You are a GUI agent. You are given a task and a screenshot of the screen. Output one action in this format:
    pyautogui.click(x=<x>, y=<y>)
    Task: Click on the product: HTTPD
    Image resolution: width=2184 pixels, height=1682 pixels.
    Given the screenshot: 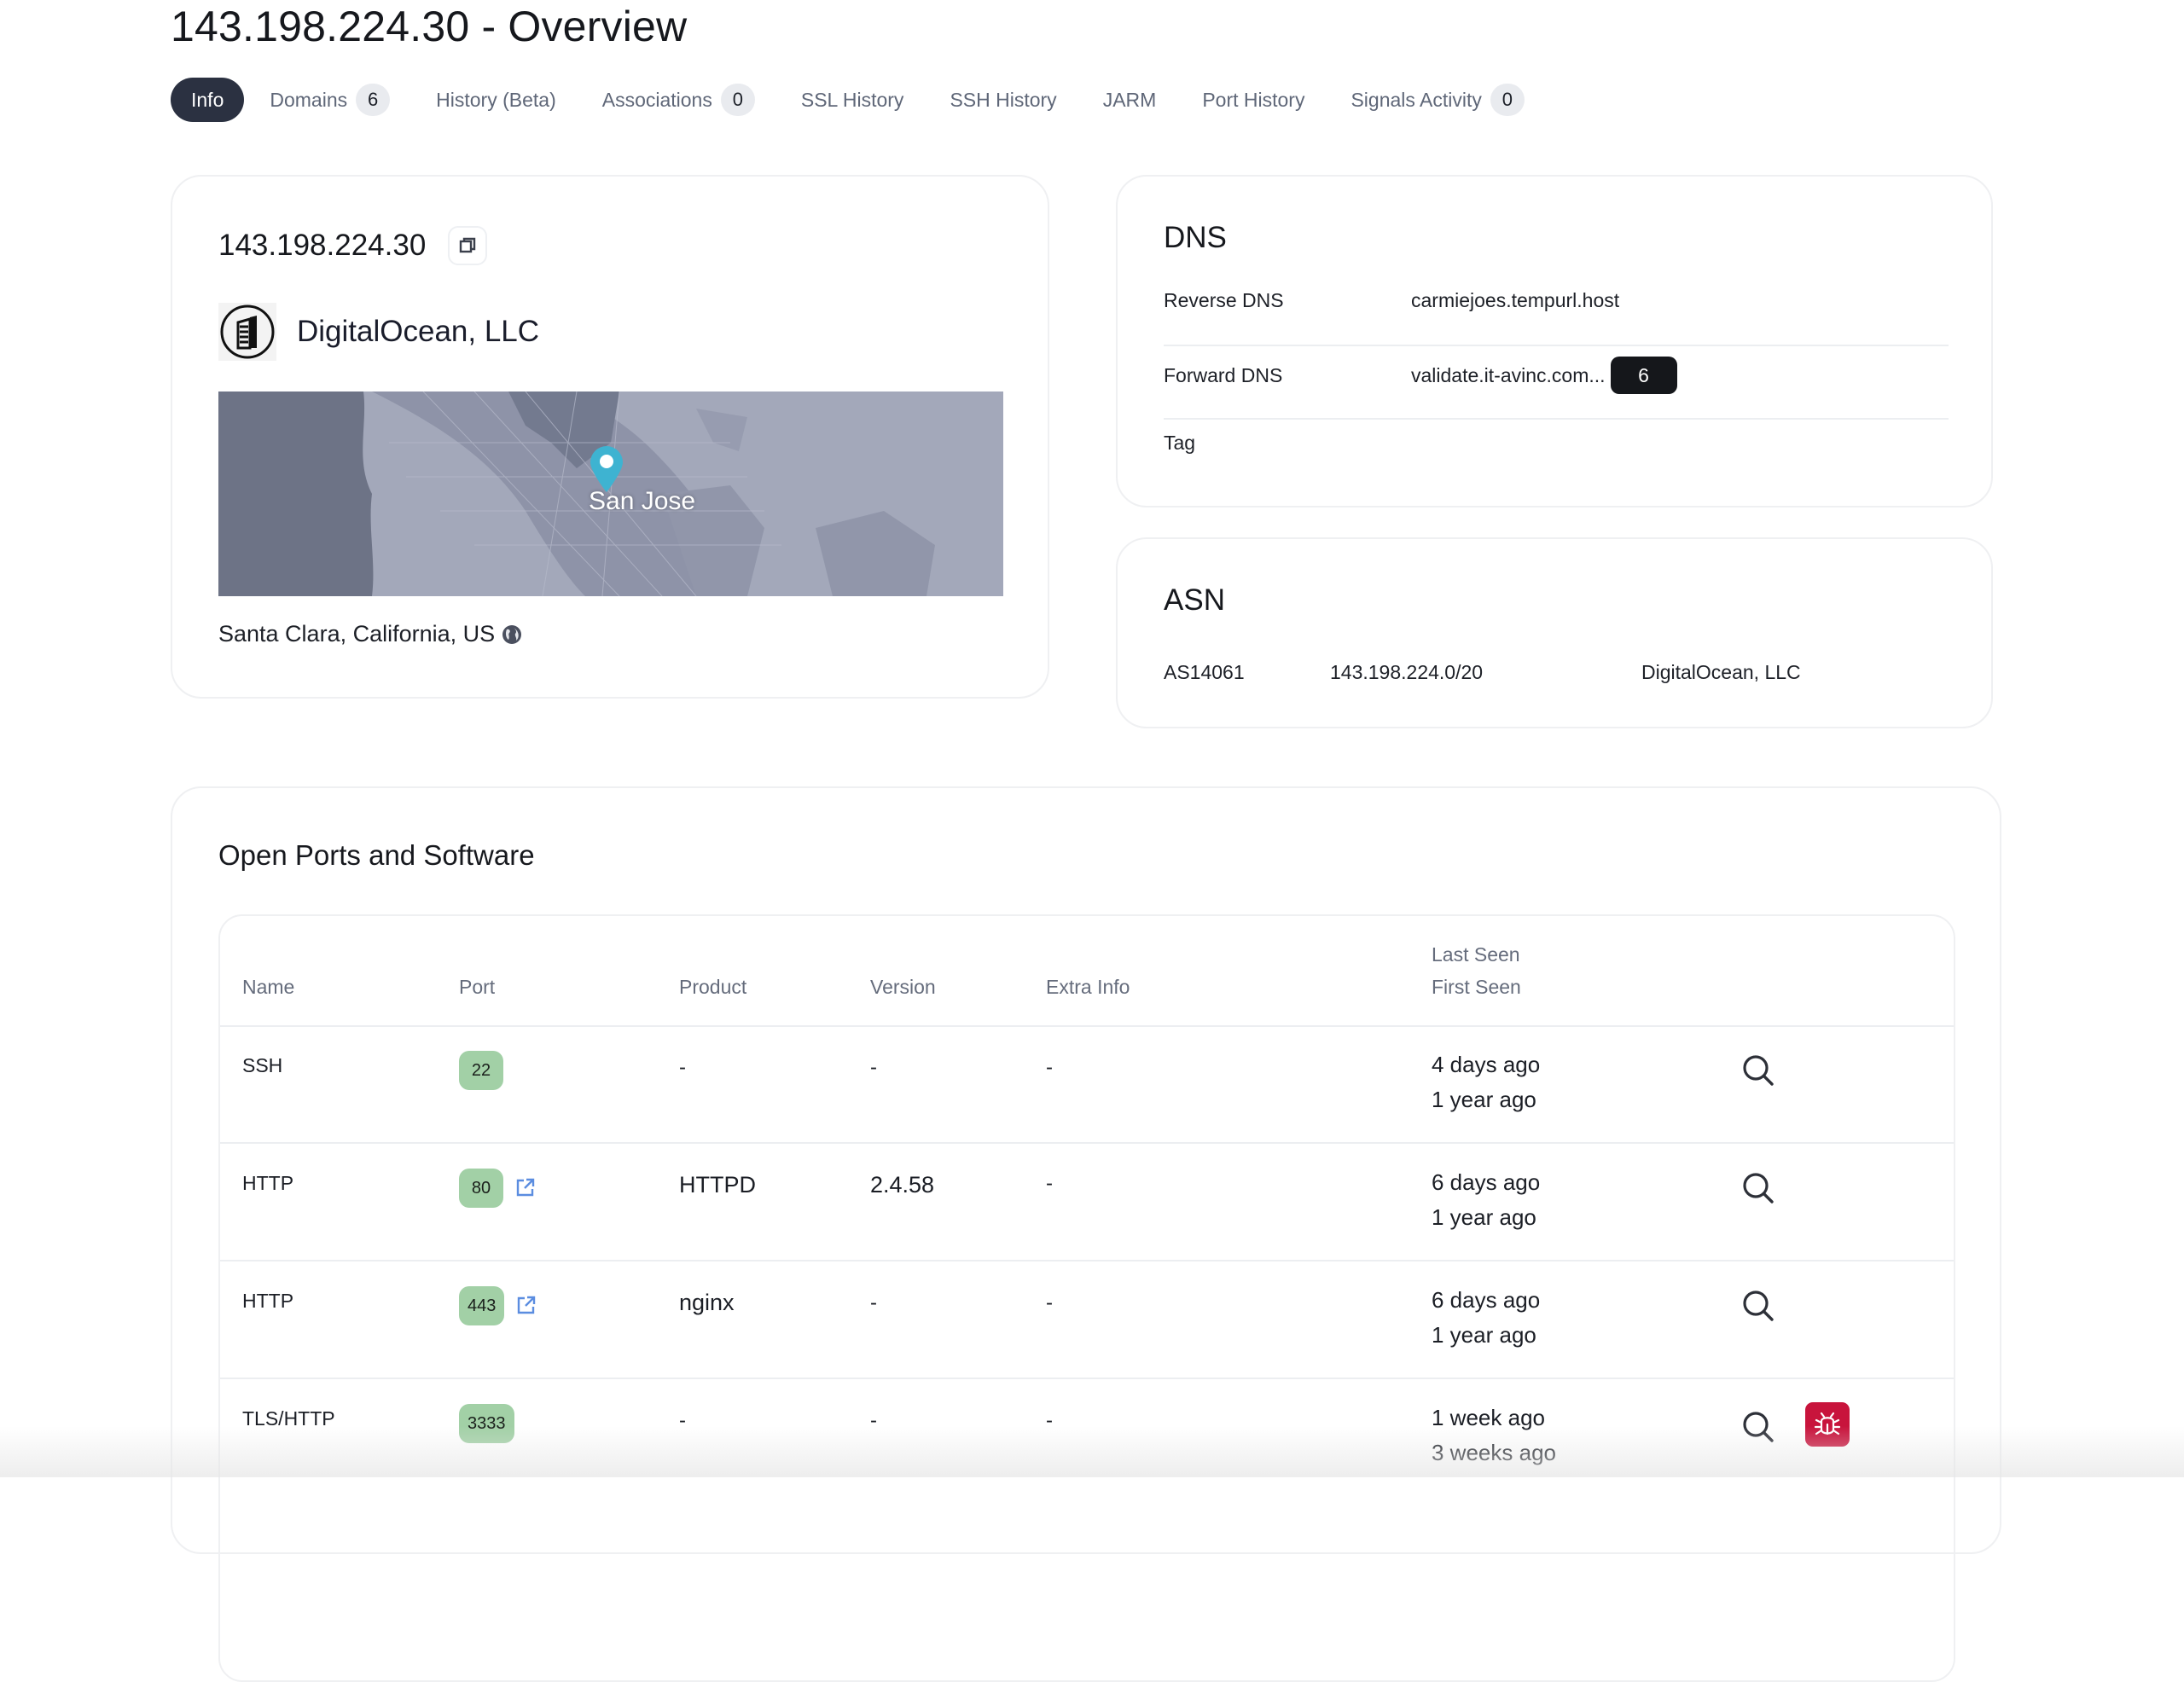 What is the action you would take?
    pyautogui.click(x=718, y=1185)
    